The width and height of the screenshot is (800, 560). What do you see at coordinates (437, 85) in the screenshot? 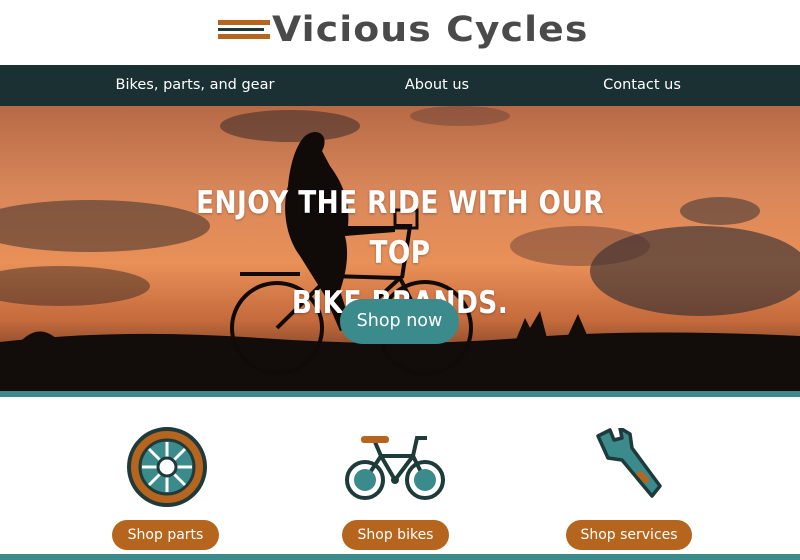
I see `nav-about-us: About us` at bounding box center [437, 85].